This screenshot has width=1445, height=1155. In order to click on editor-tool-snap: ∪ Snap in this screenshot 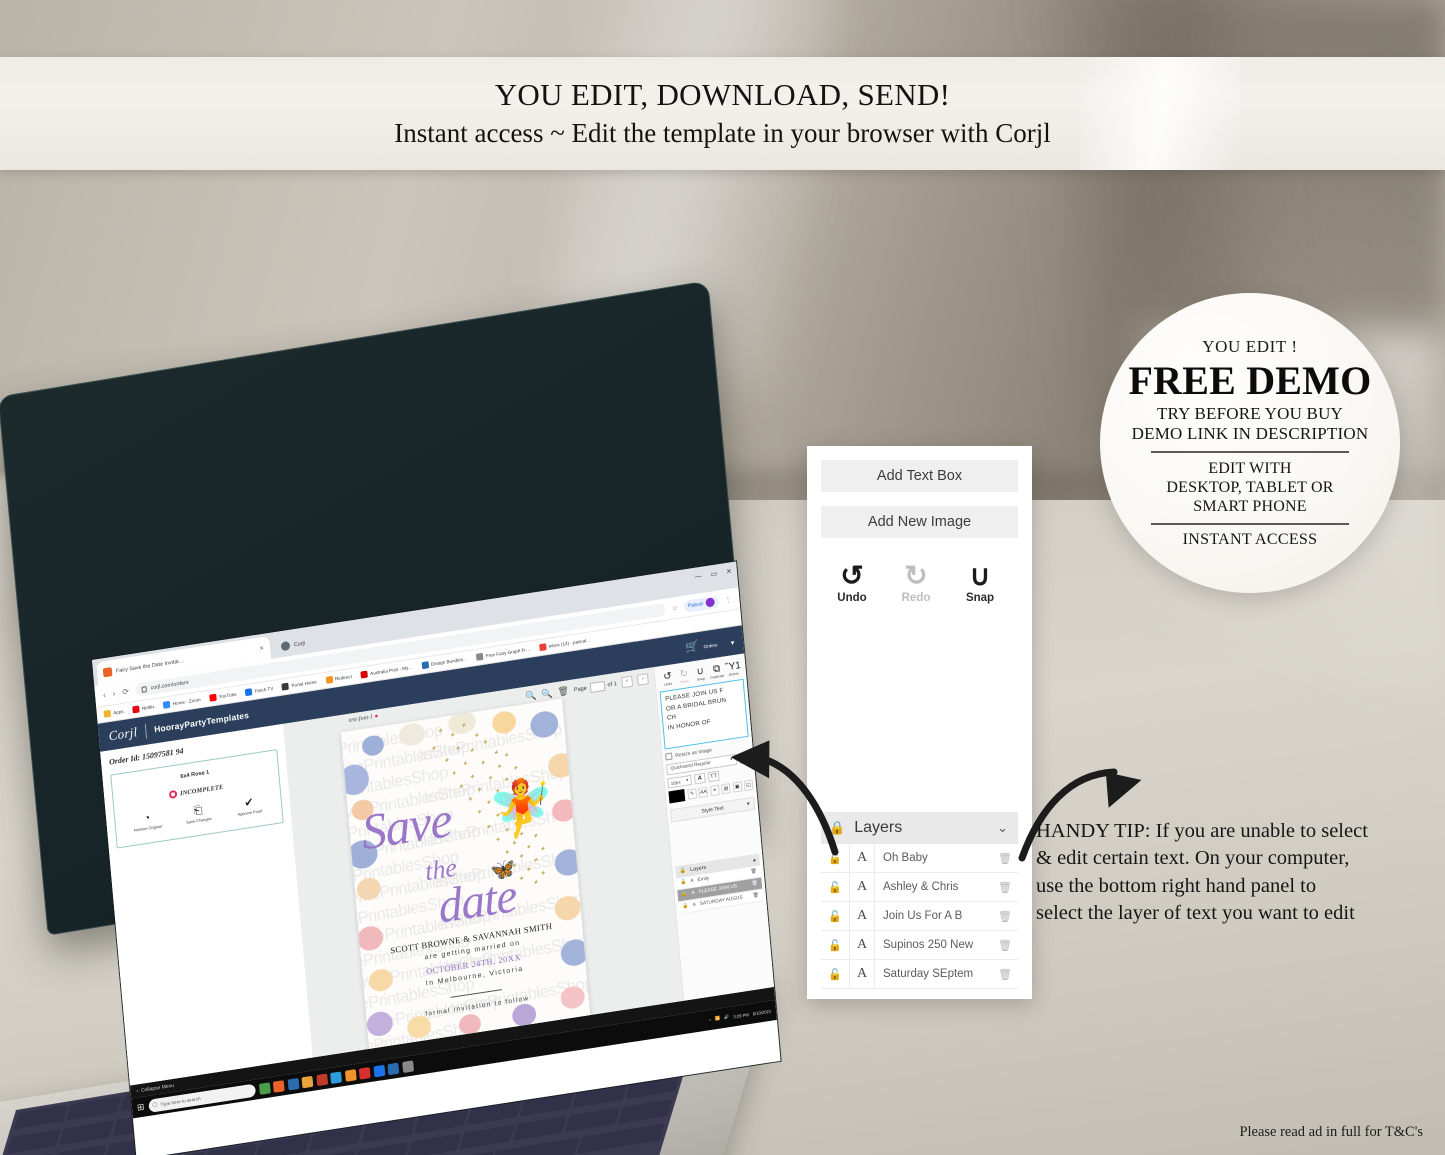, I will do `click(701, 673)`.